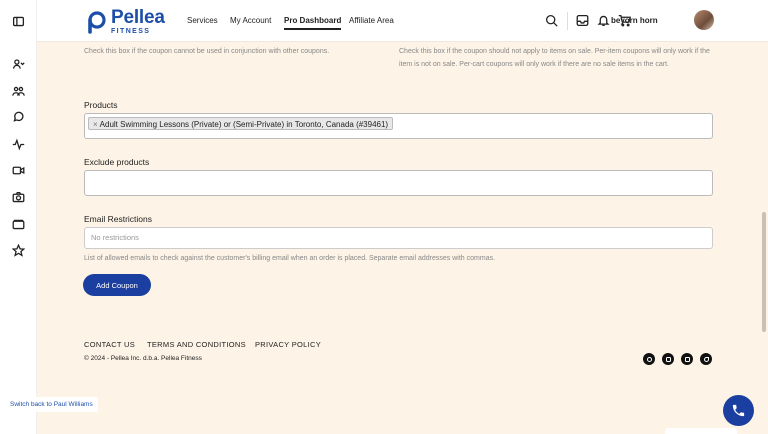 The height and width of the screenshot is (434, 768). I want to click on footer-contact-us: CONTACT US, so click(109, 344).